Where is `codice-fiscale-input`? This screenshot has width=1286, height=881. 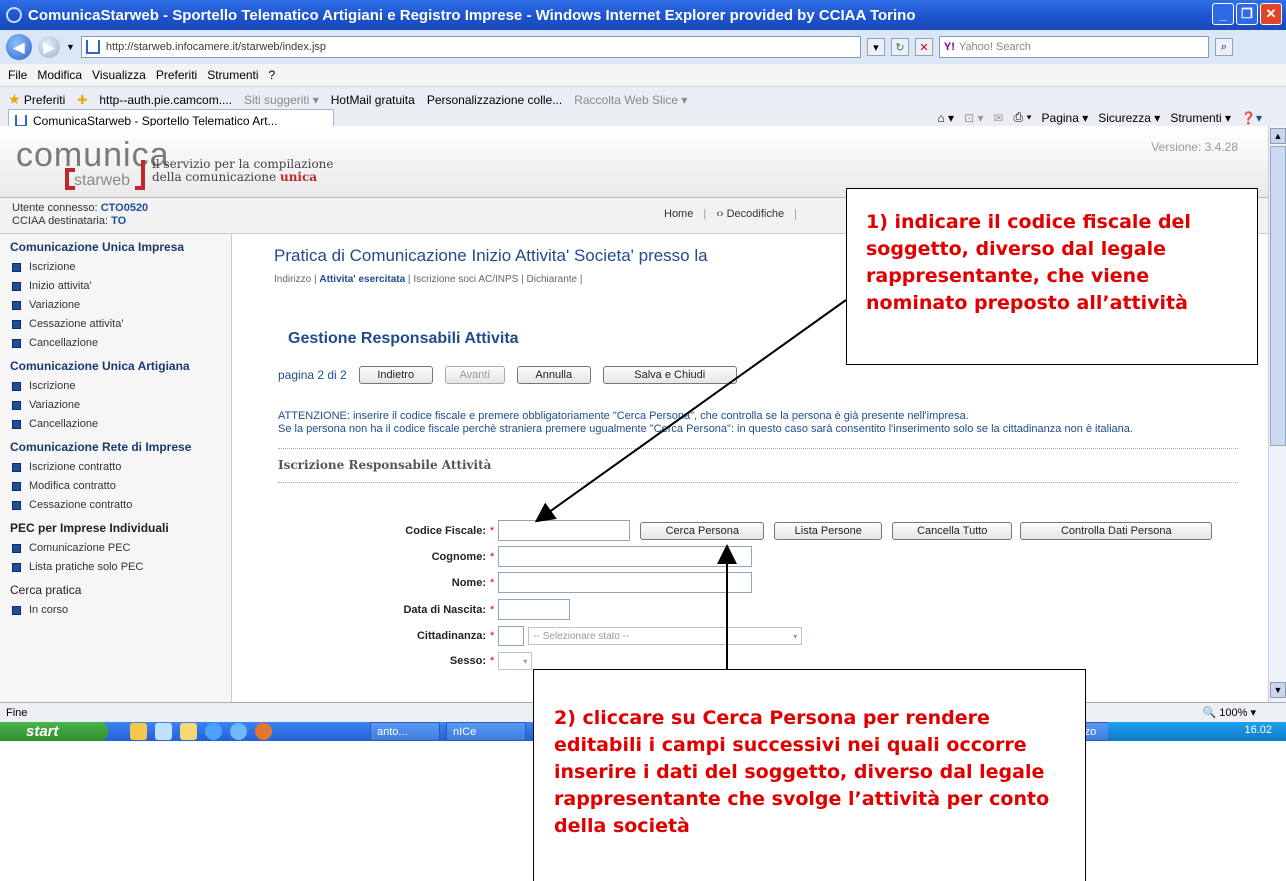
codice-fiscale-input is located at coordinates (564, 530).